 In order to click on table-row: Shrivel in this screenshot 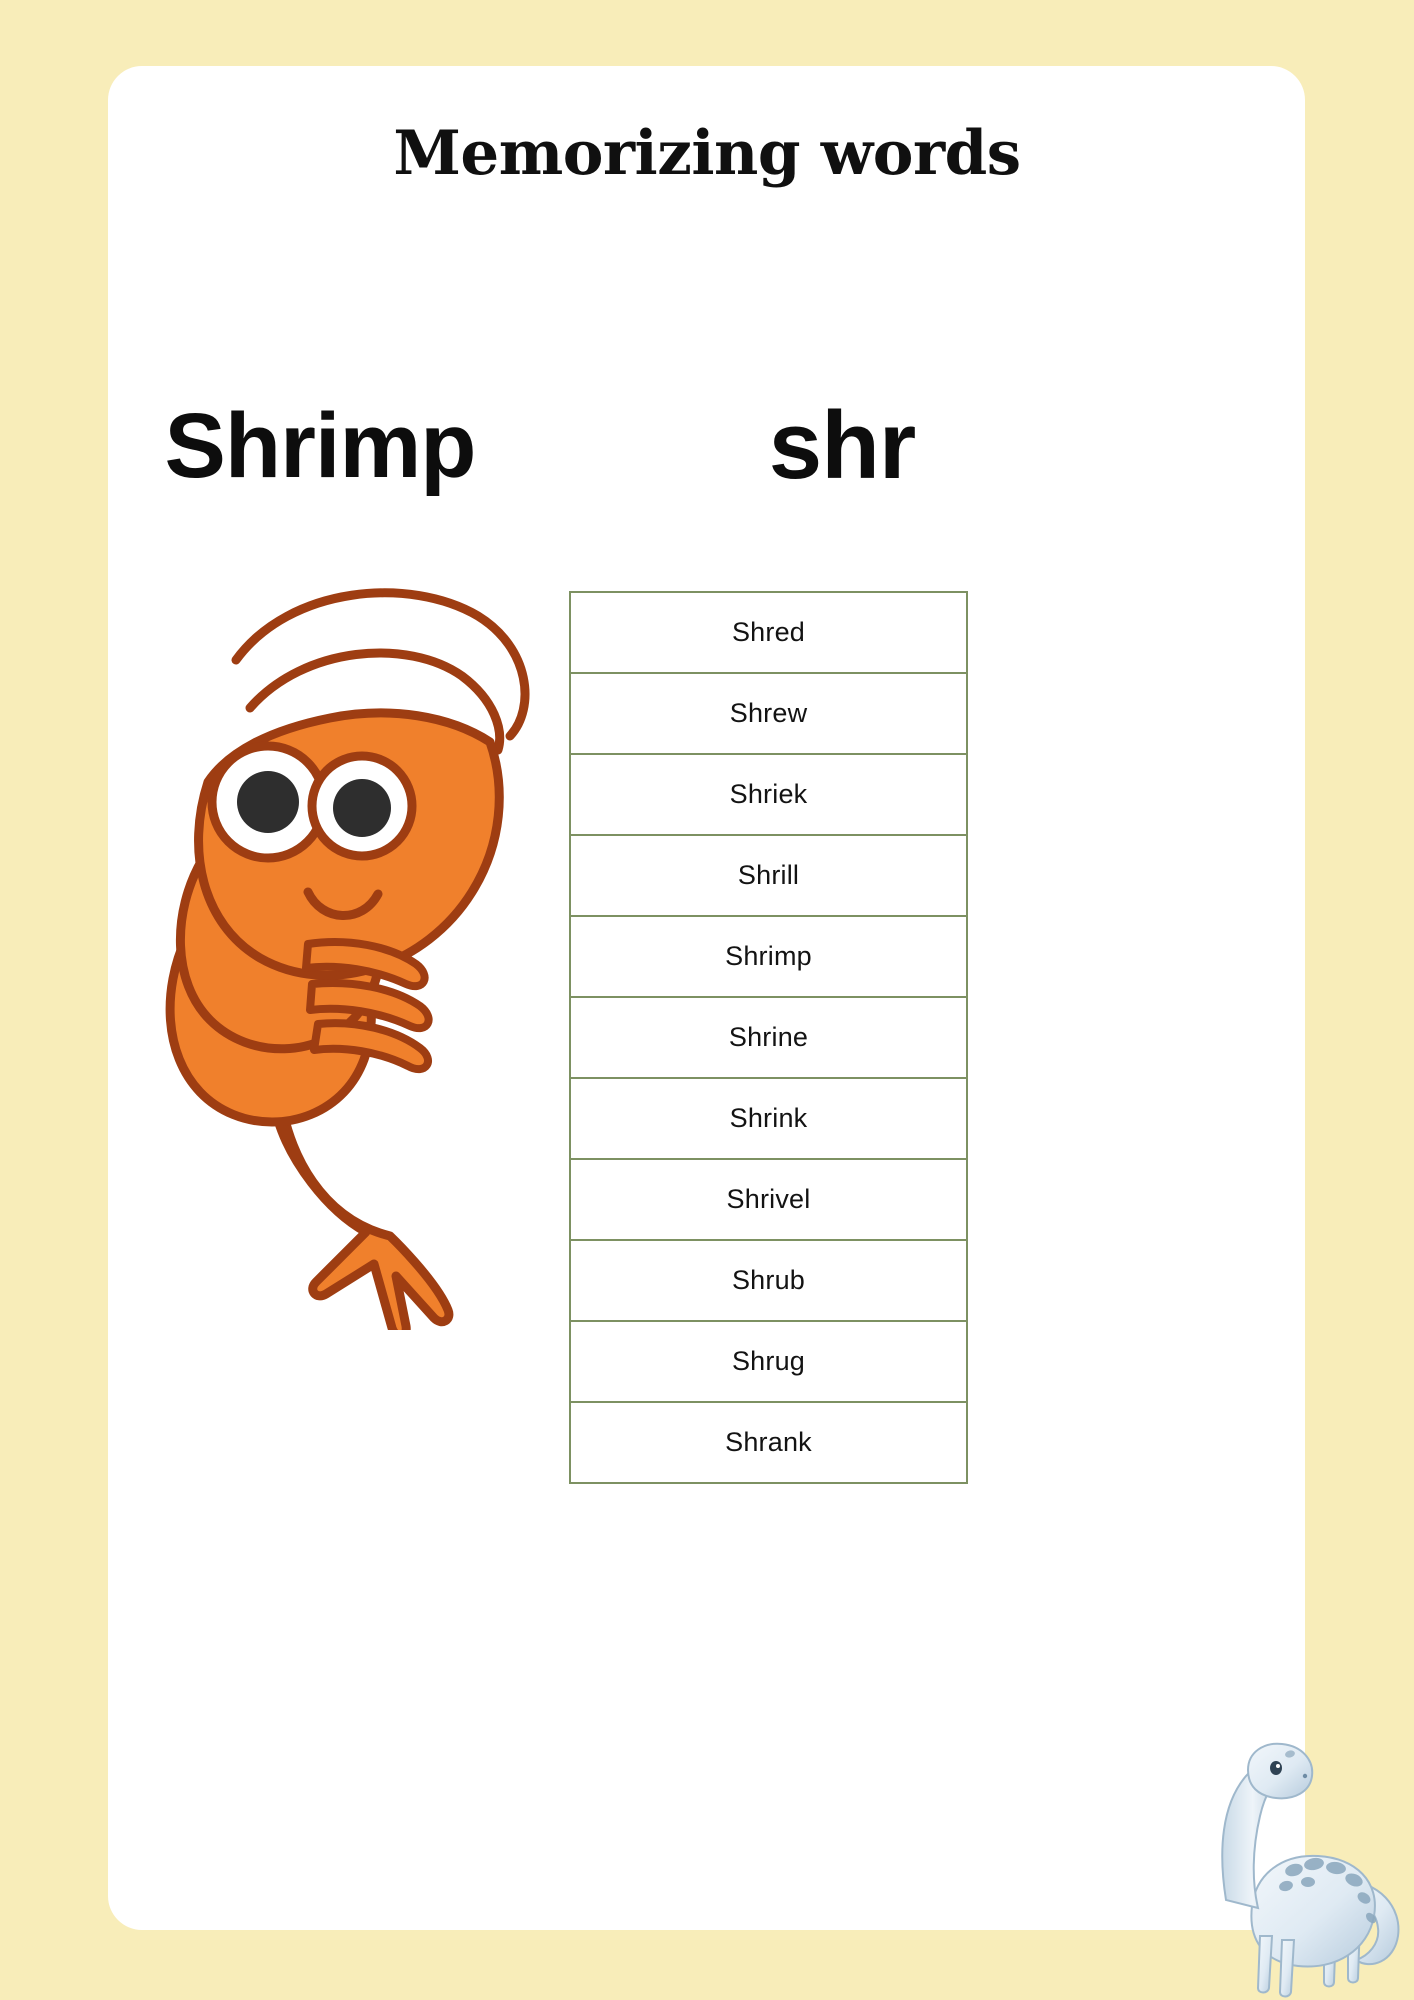, I will do `click(768, 1199)`.